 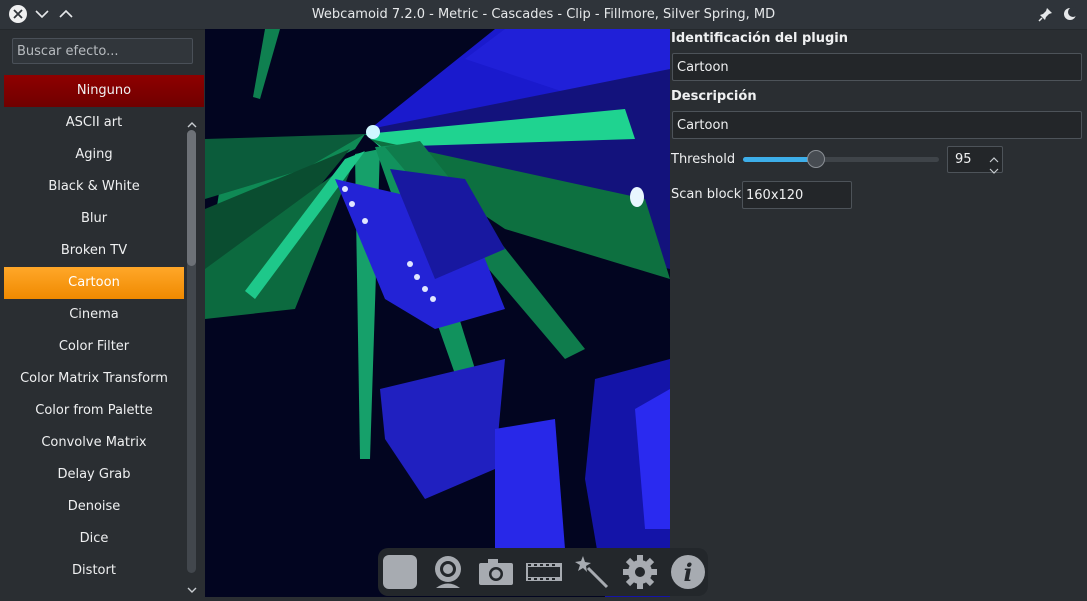 I want to click on search-input, so click(x=102, y=51).